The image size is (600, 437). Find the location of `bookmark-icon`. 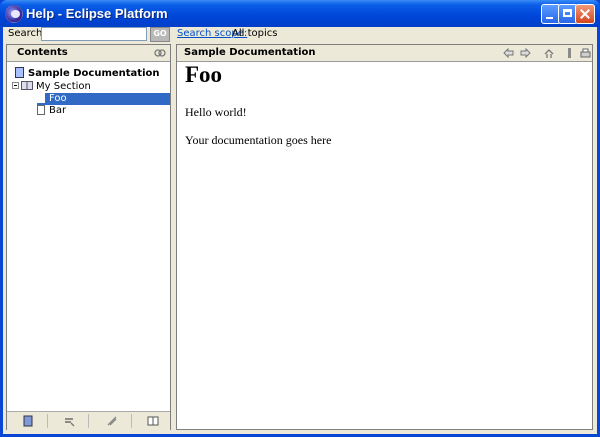

bookmark-icon is located at coordinates (569, 53).